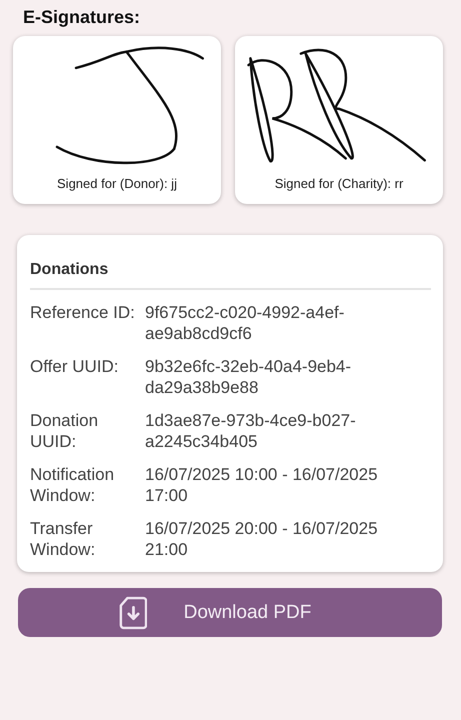  I want to click on field-value: 16/07/2025 20:00 - 16/07/2025 21:00, so click(262, 539).